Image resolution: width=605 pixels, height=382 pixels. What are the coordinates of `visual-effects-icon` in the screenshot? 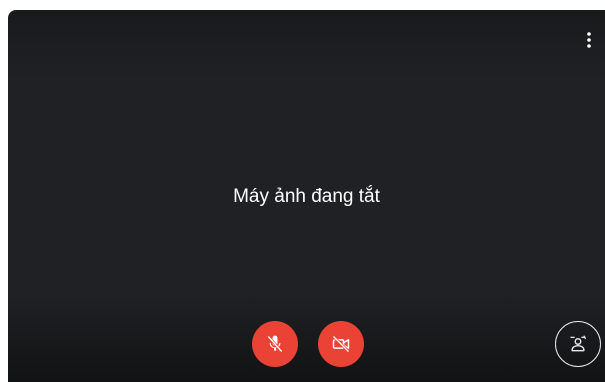 It's located at (578, 343).